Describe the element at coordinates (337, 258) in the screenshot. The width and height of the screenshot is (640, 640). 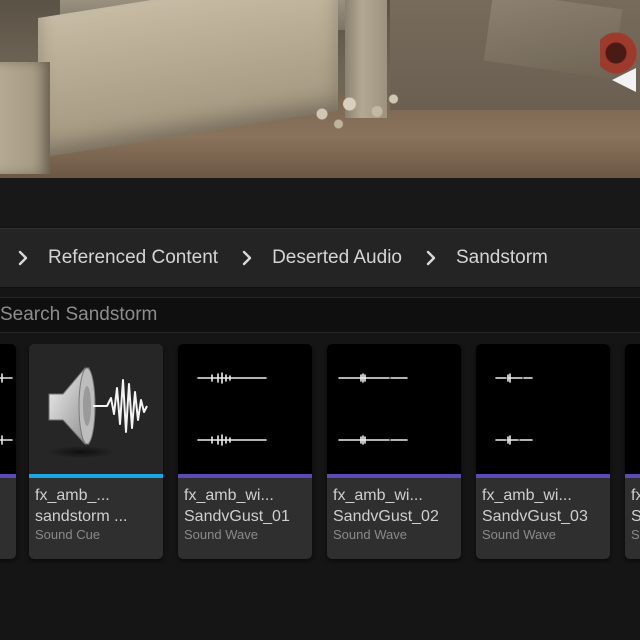
I see `breadcrumb-item-deserted-audio: Deserted Audio` at that location.